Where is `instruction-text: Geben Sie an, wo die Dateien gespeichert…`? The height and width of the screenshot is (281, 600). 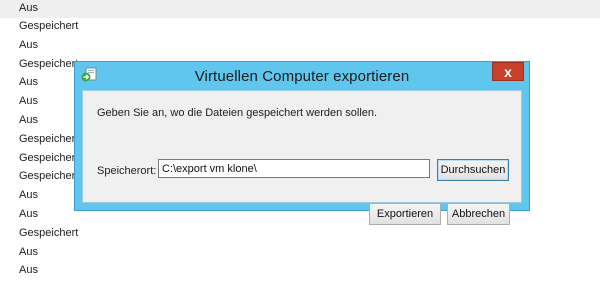 instruction-text: Geben Sie an, wo die Dateien gespeichert… is located at coordinates (237, 113).